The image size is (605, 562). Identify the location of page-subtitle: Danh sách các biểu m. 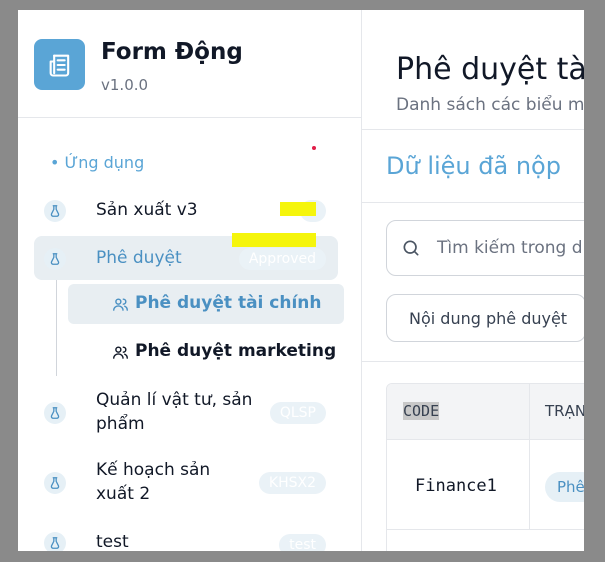
(490, 105).